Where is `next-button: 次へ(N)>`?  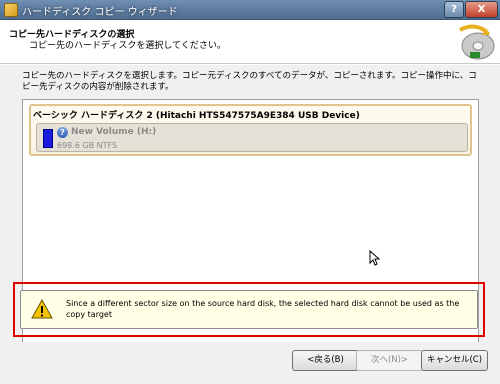 next-button: 次へ(N)> is located at coordinates (389, 360).